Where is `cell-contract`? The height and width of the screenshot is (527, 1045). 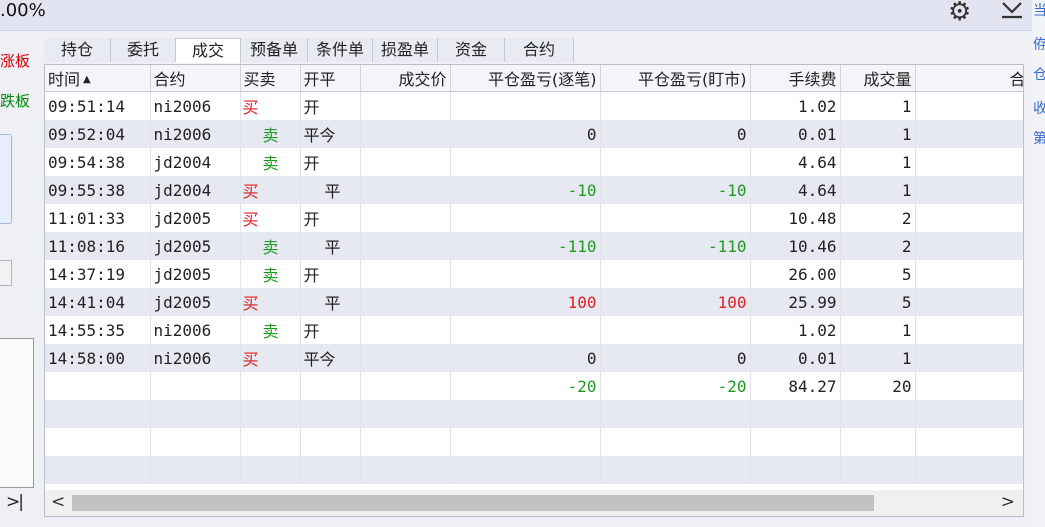
cell-contract is located at coordinates (195, 386).